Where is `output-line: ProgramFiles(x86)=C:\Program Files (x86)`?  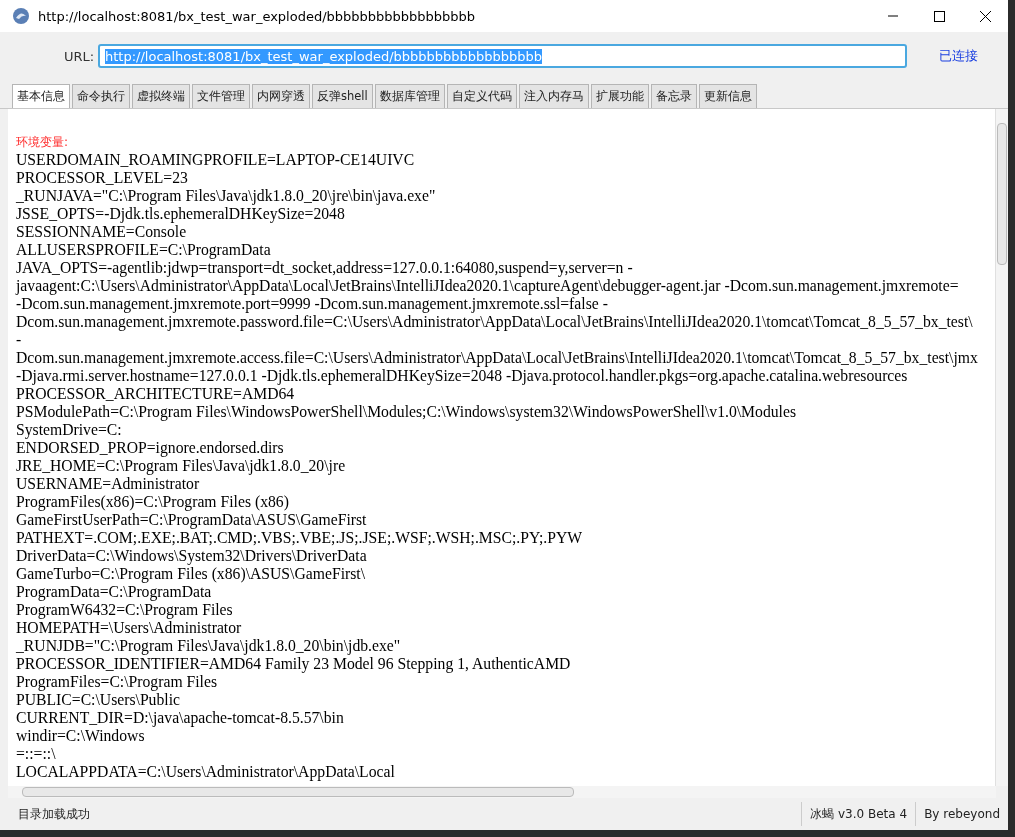
output-line: ProgramFiles(x86)=C:\Program Files (x86) is located at coordinates (153, 502).